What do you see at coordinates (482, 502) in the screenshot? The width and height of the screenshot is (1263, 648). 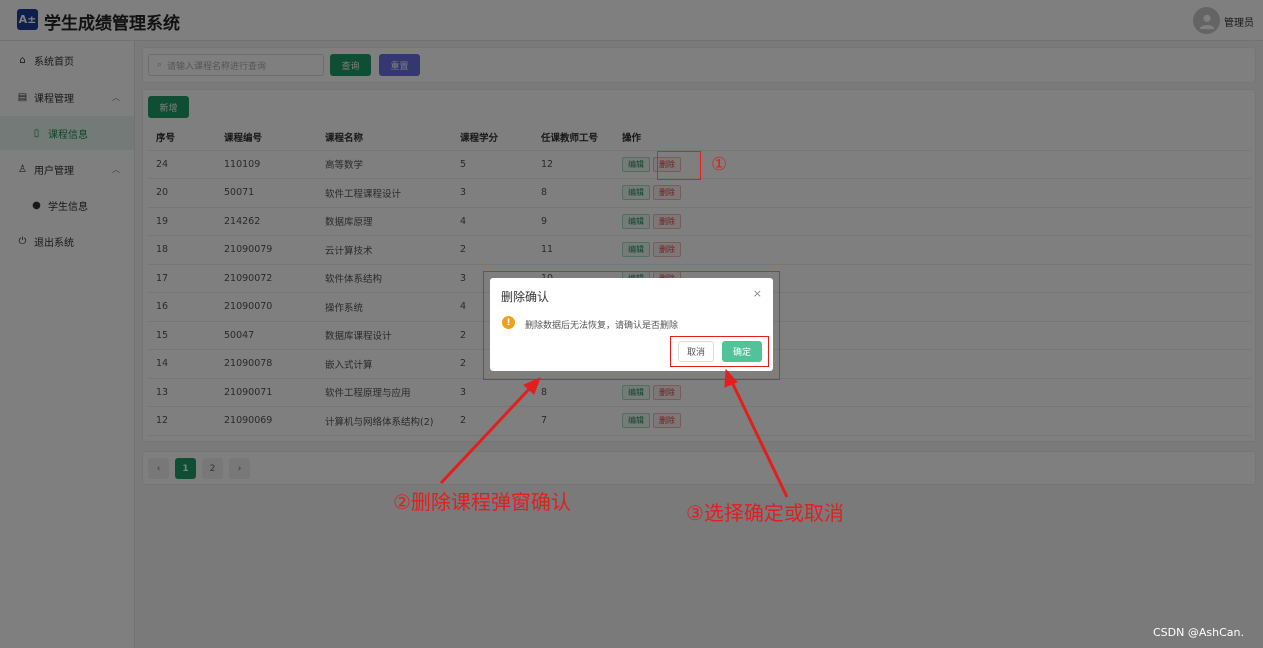 I see `annotation-step-2: ②删除课程弹窗确认` at bounding box center [482, 502].